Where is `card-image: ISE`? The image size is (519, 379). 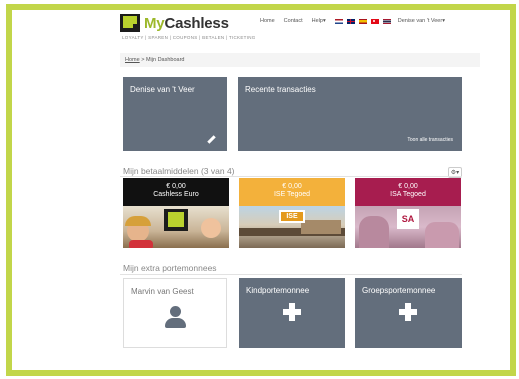 card-image: ISE is located at coordinates (292, 227).